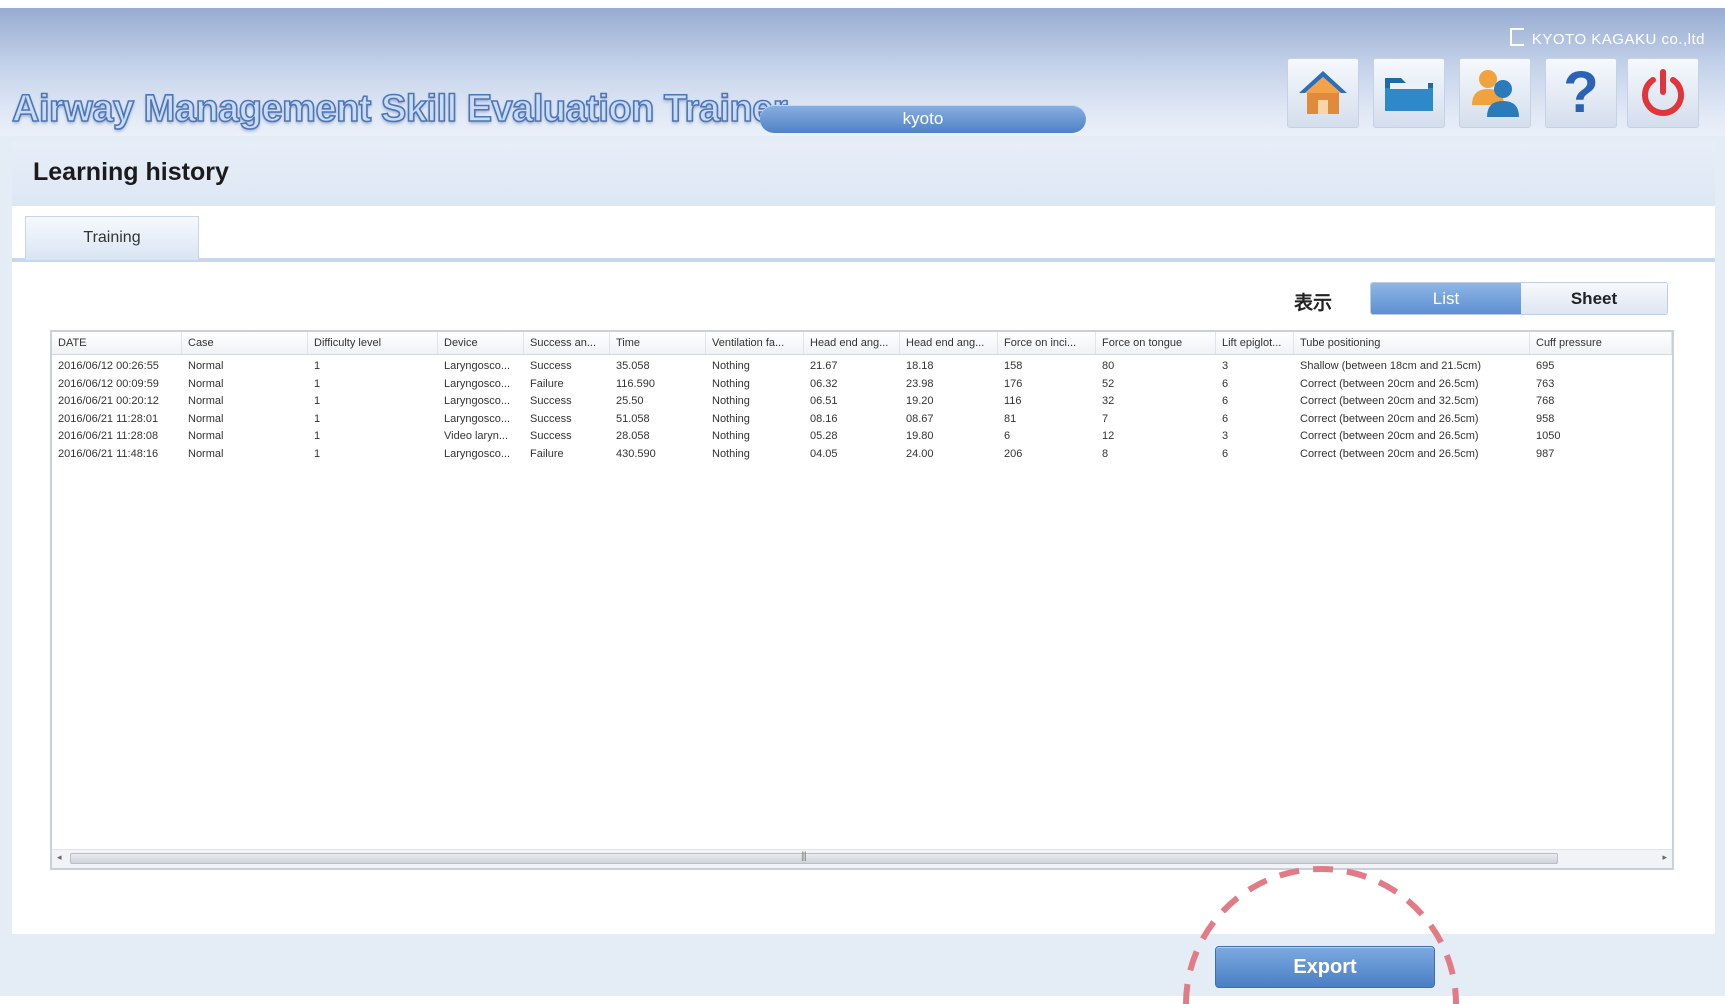 The height and width of the screenshot is (1004, 1725). What do you see at coordinates (920, 366) in the screenshot?
I see `table-cell: 18.18` at bounding box center [920, 366].